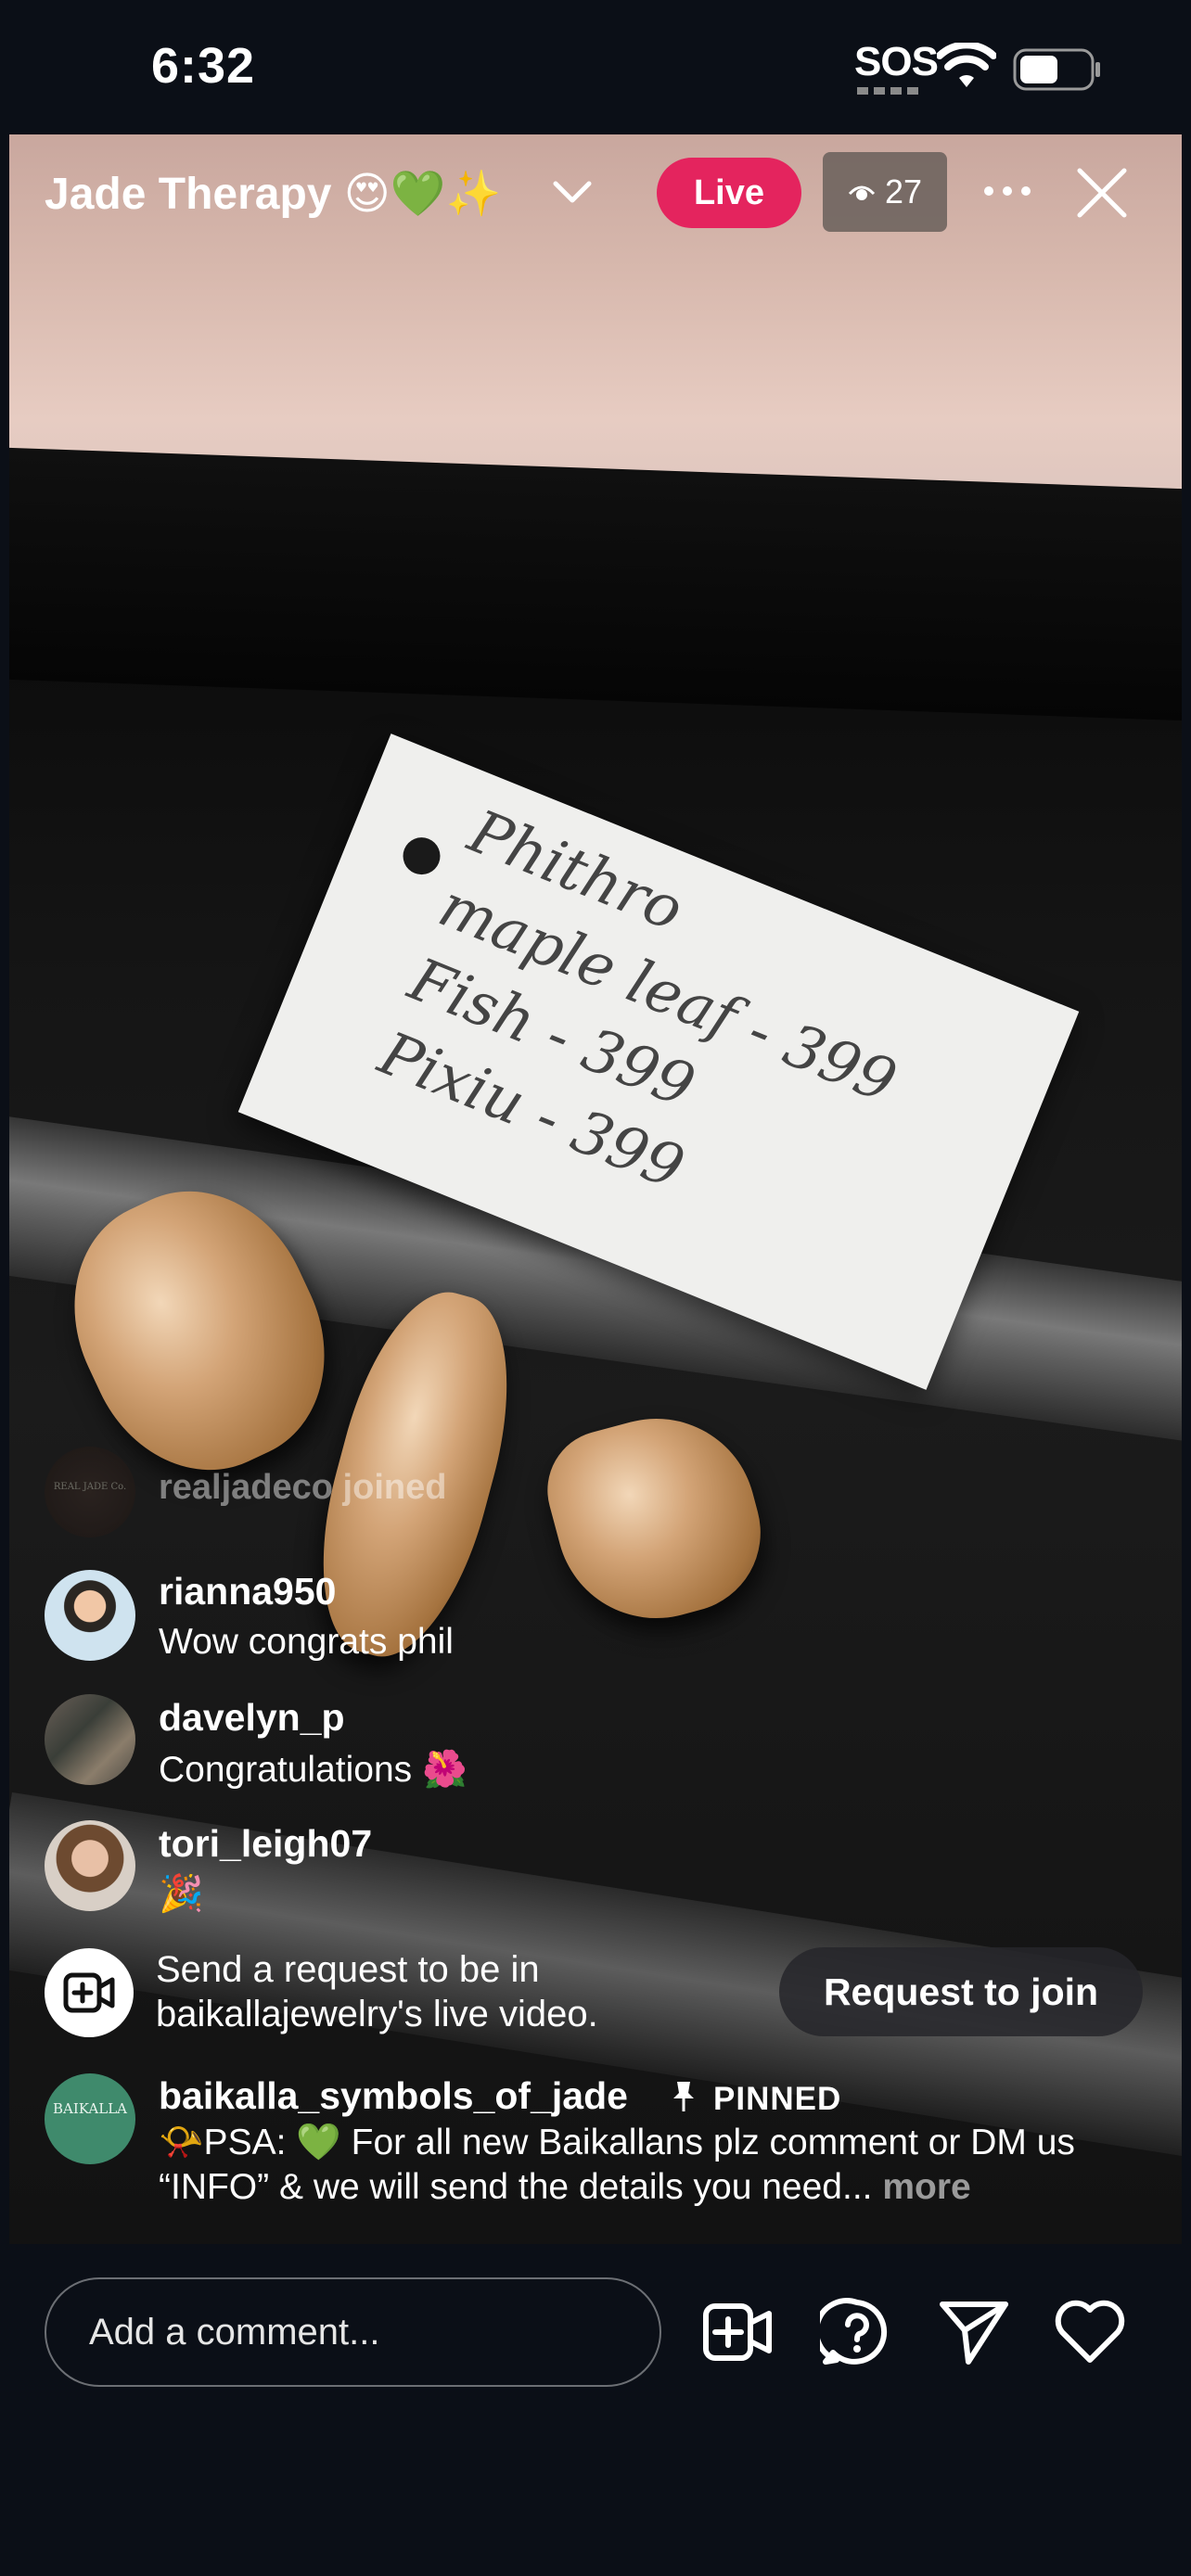  Describe the element at coordinates (926, 2187) in the screenshot. I see `more-link: more` at that location.